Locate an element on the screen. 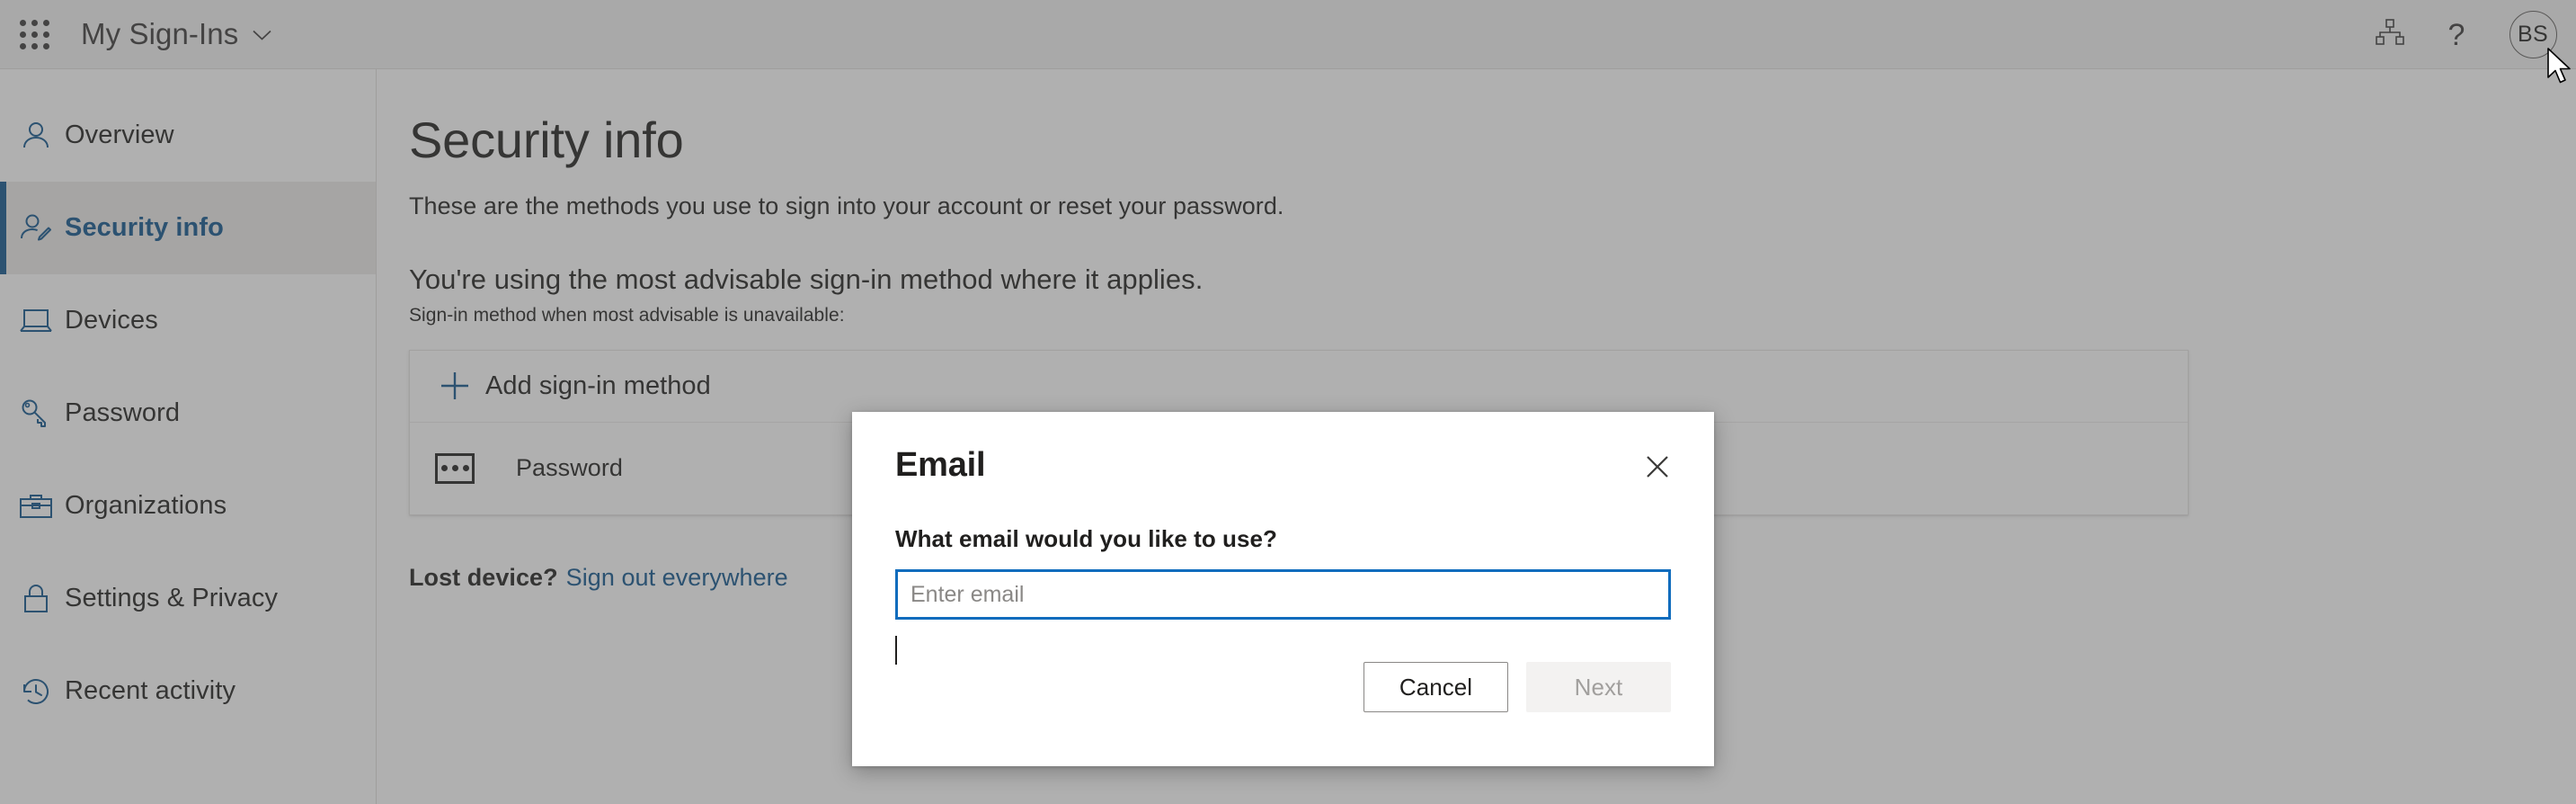 The image size is (2576, 804). text-caret is located at coordinates (896, 650).